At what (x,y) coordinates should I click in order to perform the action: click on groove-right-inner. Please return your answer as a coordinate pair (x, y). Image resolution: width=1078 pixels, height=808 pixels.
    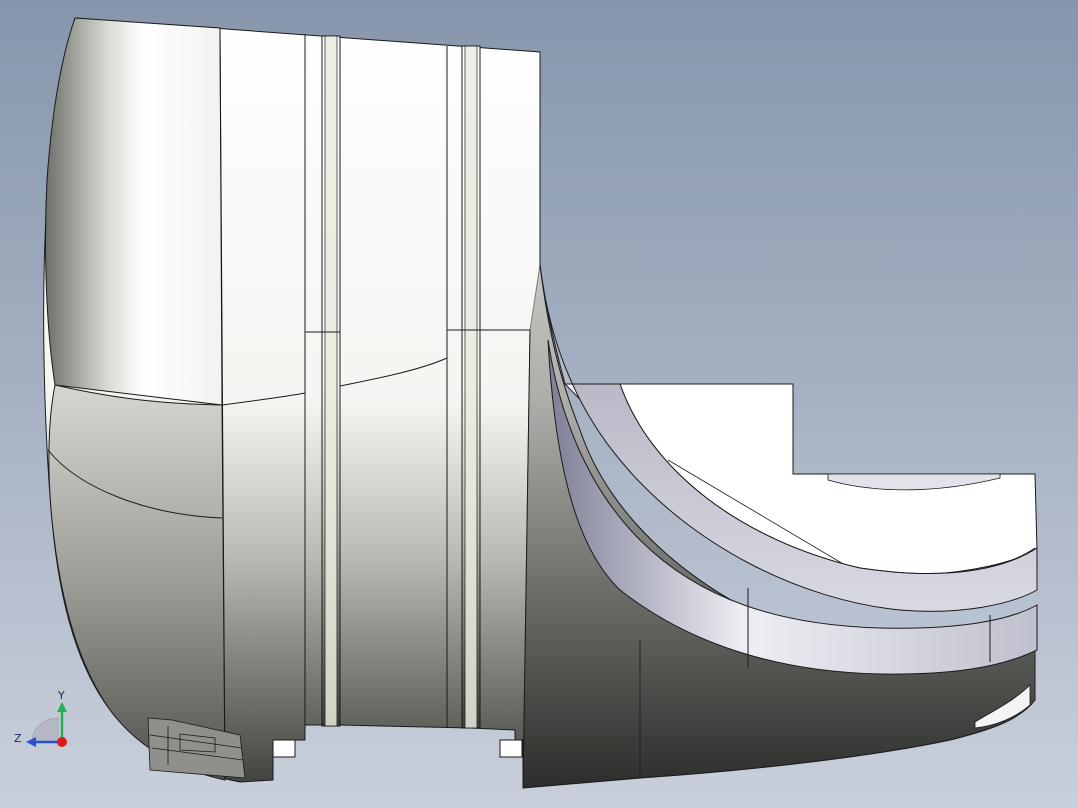
    Looking at the image, I should click on (471, 387).